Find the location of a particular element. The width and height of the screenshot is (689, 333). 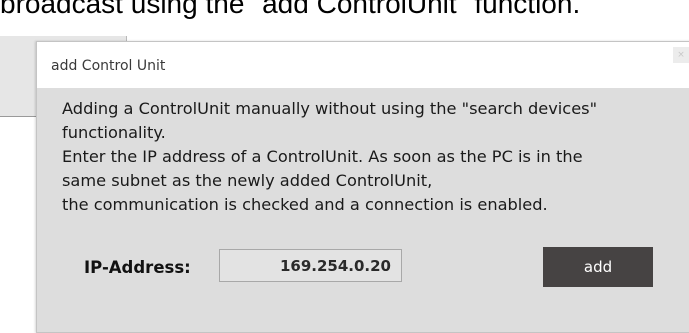

message-line: functionality. is located at coordinates (114, 132).